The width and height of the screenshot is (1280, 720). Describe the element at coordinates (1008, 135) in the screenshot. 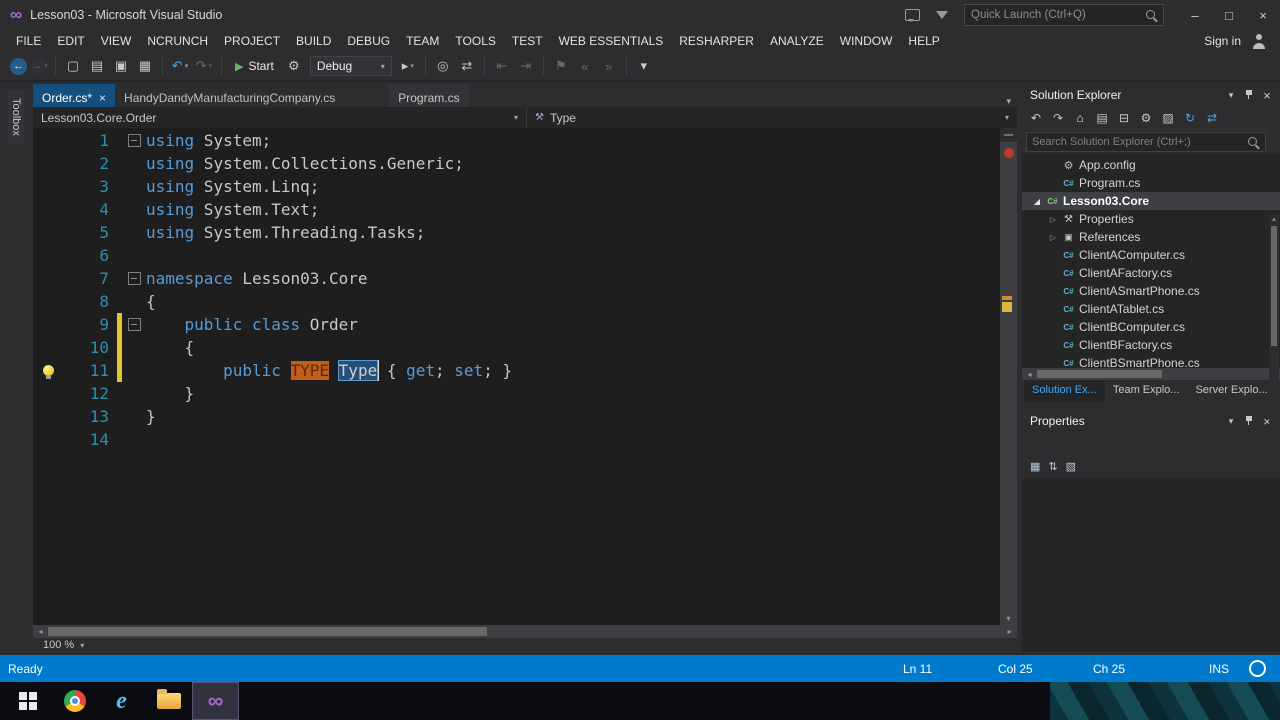

I see `splitter-handle-icon` at that location.